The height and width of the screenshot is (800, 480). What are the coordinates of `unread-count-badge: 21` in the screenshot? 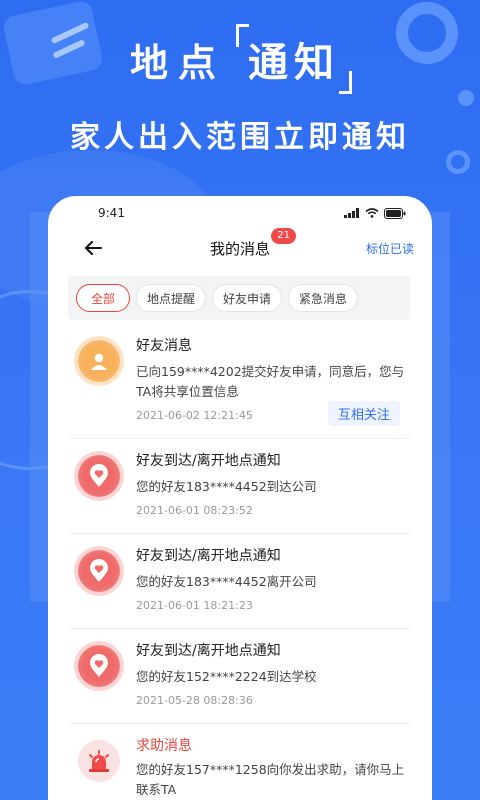 It's located at (283, 235).